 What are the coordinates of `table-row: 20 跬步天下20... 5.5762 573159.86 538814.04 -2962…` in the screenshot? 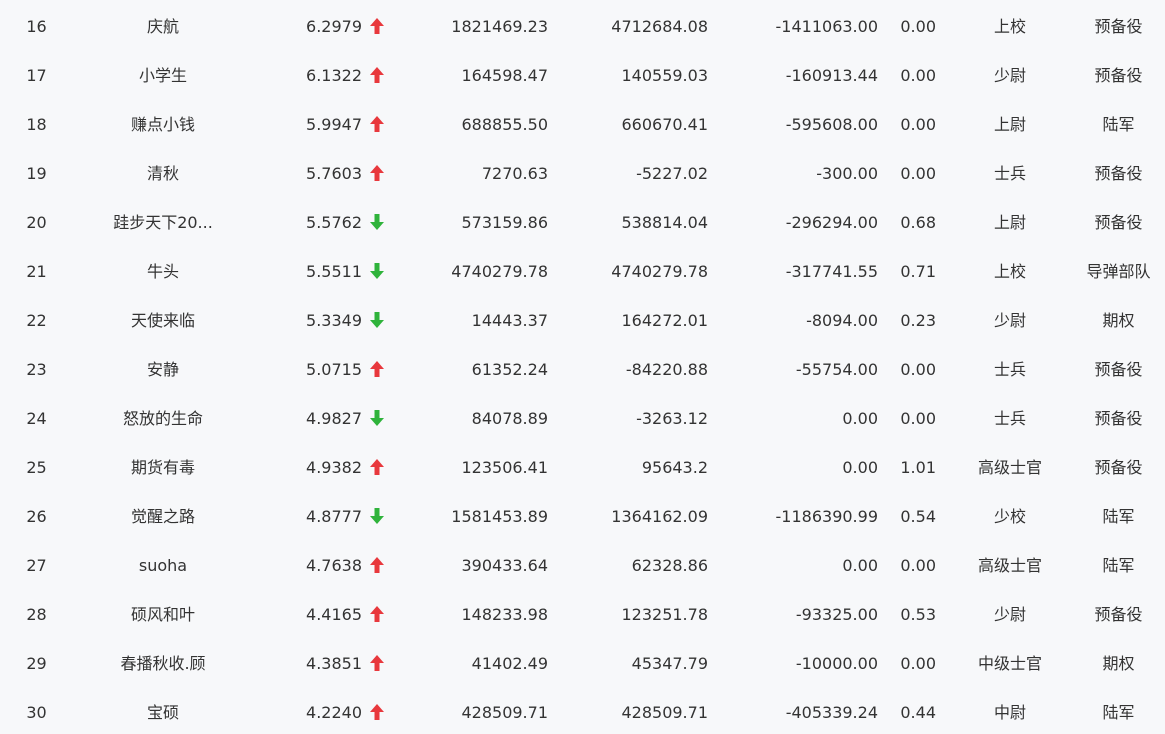 It's located at (582, 222).